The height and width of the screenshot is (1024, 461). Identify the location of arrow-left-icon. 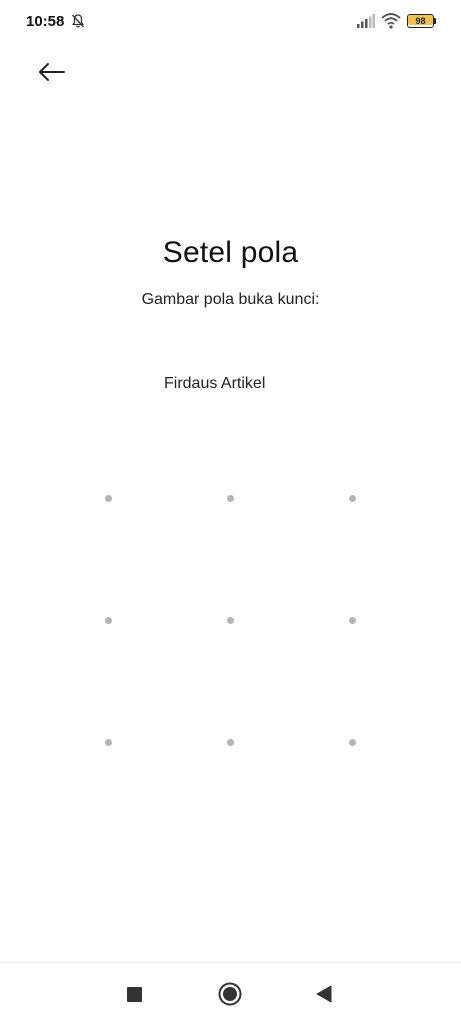
(52, 72).